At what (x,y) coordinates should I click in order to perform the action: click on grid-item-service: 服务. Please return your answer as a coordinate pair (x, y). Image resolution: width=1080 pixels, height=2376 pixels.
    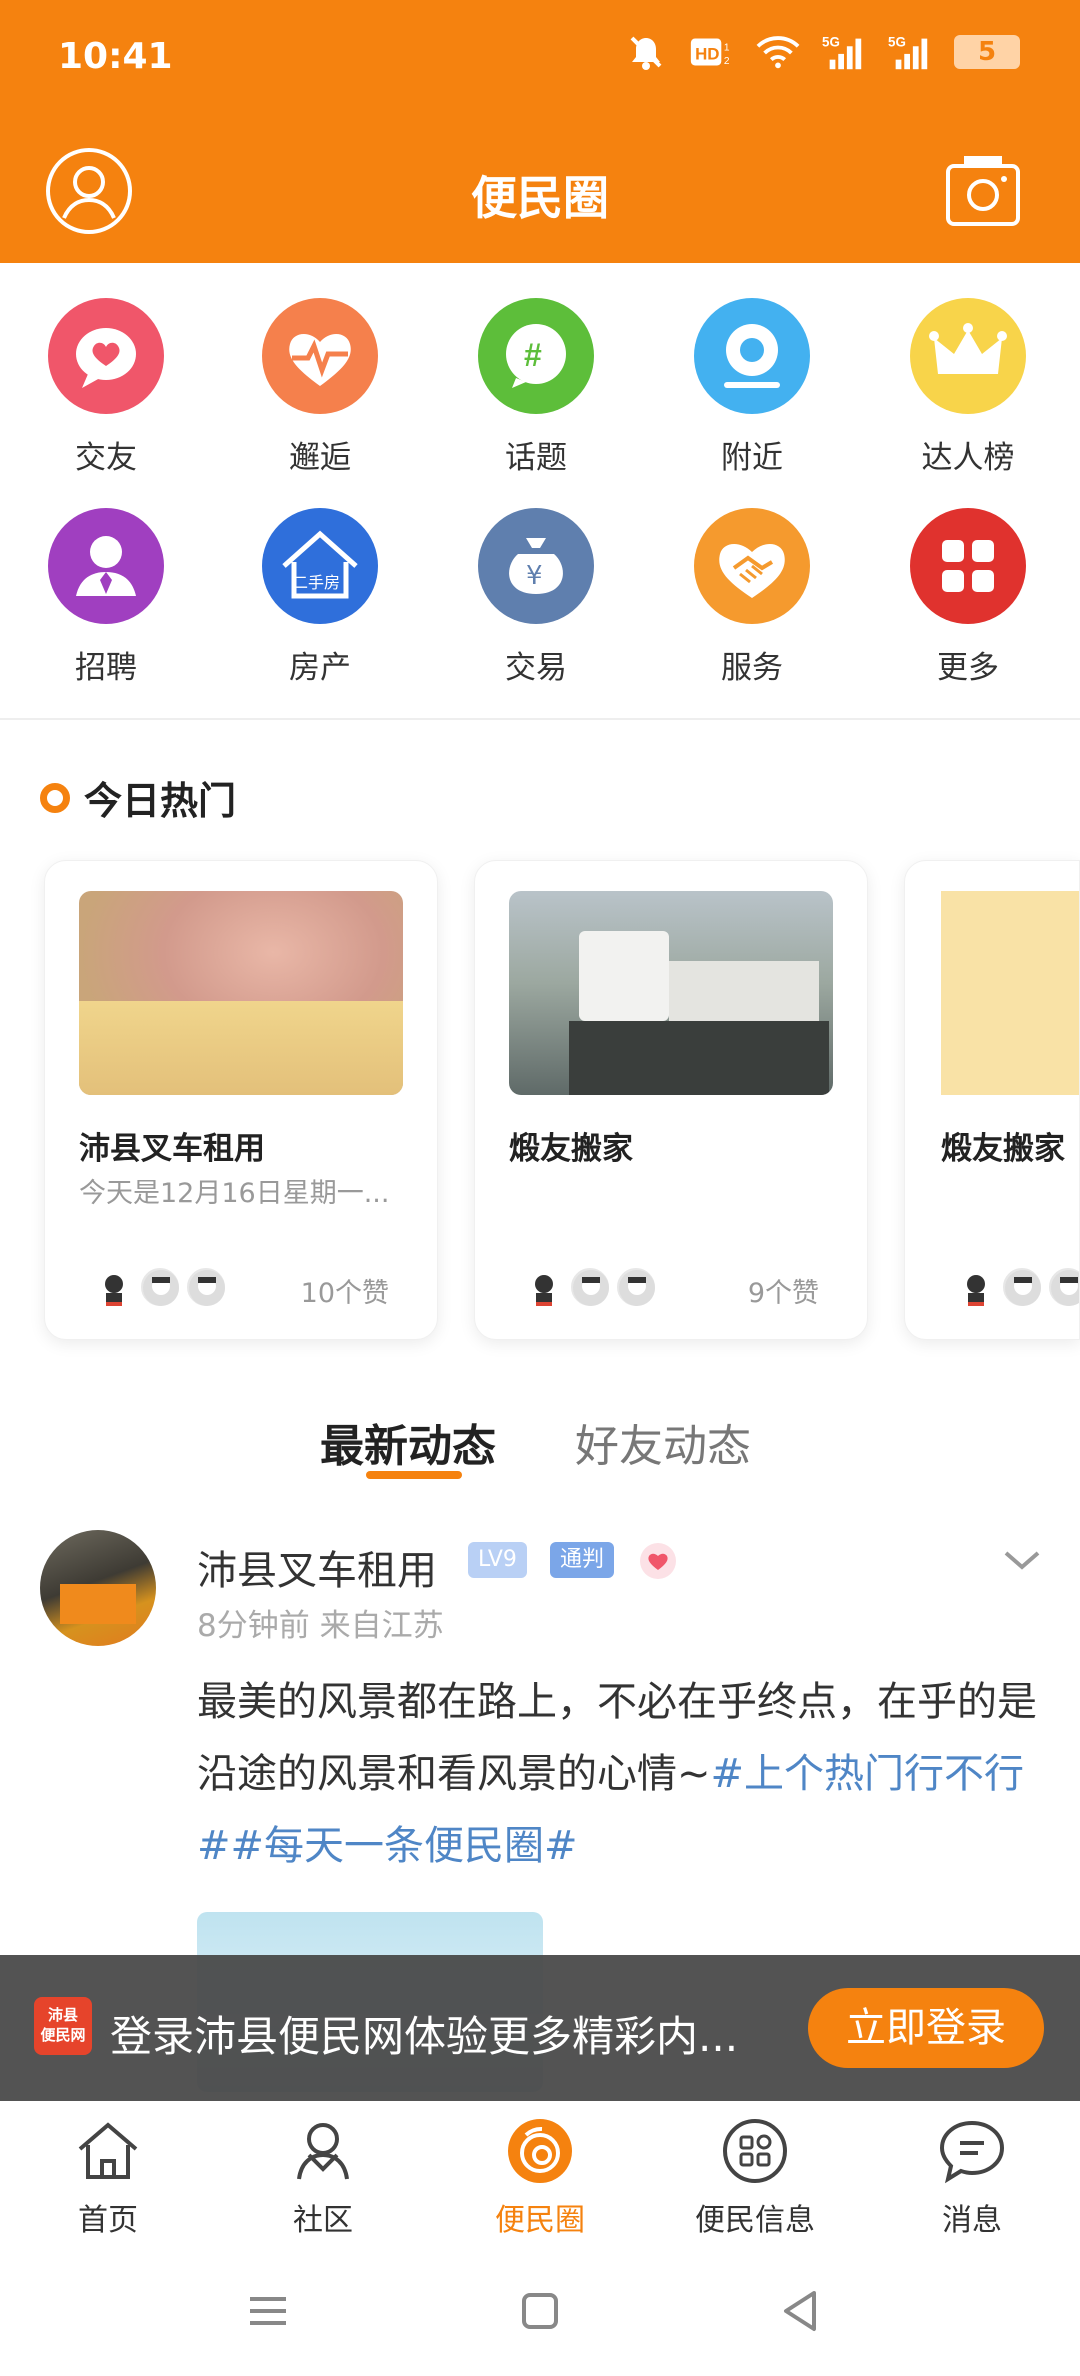
    Looking at the image, I should click on (752, 603).